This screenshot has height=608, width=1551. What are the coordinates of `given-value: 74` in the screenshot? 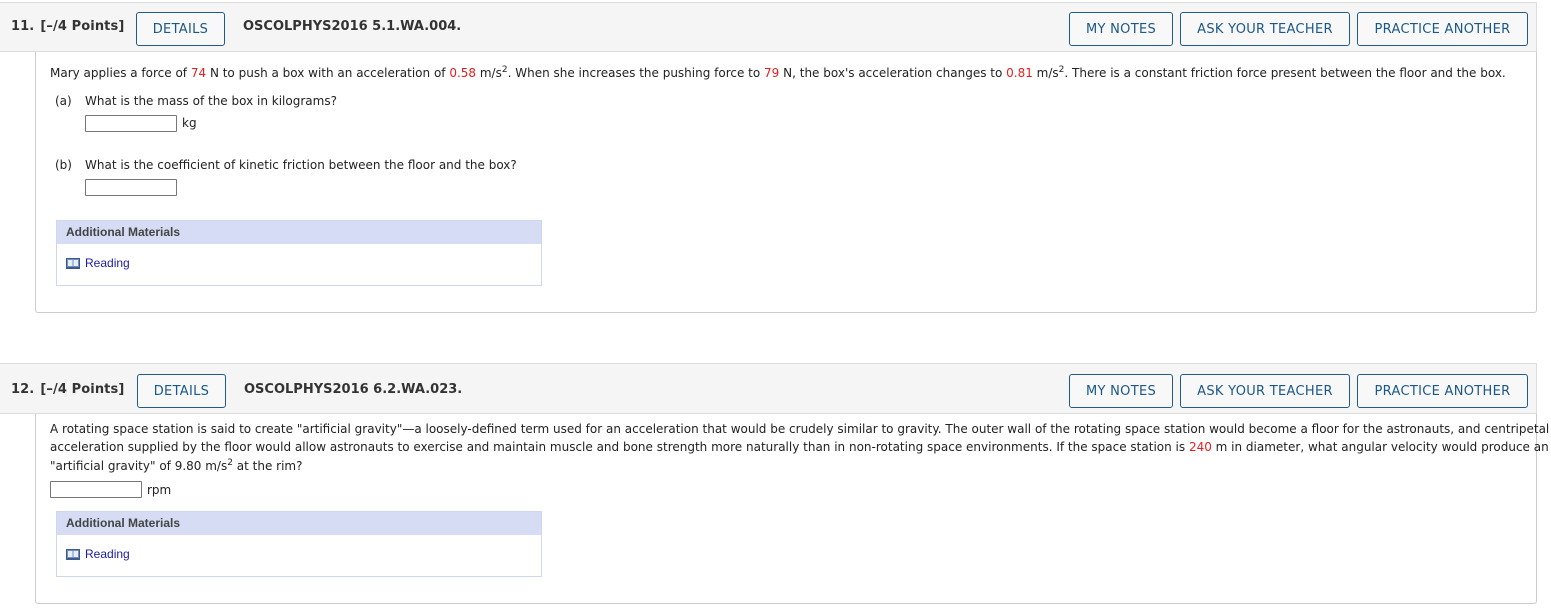 It's located at (198, 73).